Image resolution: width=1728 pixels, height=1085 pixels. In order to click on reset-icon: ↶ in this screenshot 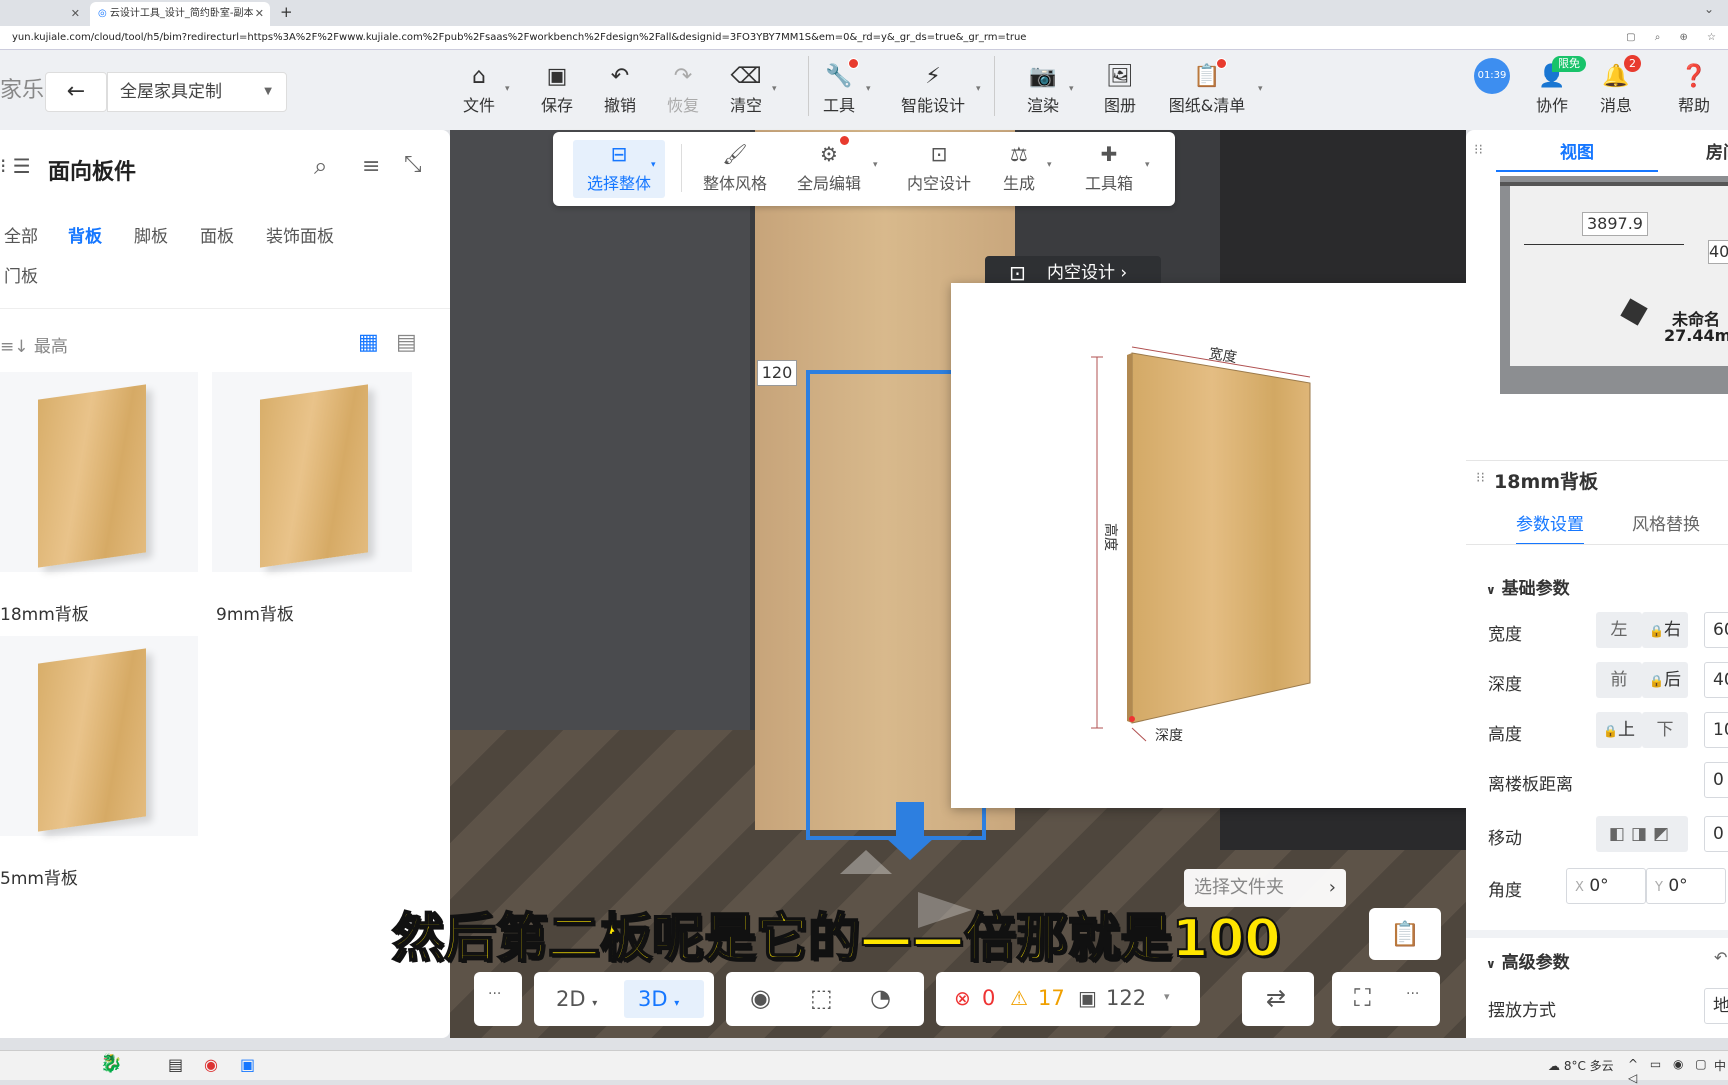, I will do `click(1720, 957)`.